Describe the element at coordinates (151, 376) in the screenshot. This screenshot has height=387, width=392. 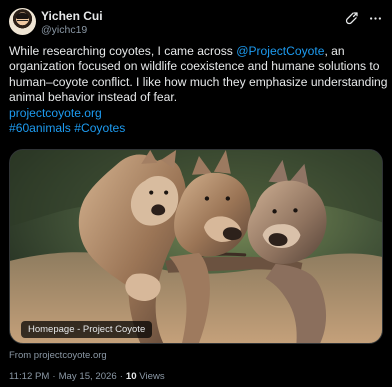
I see `views-label: Views` at that location.